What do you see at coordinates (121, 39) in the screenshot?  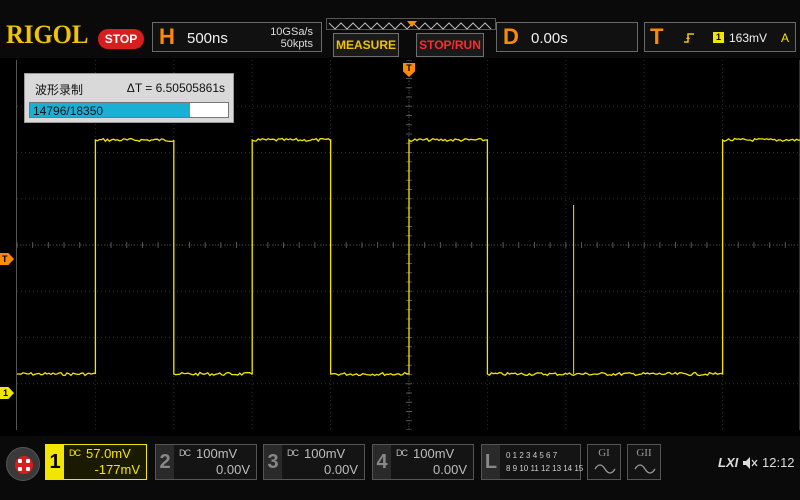 I see `run-state-badge: STOP` at bounding box center [121, 39].